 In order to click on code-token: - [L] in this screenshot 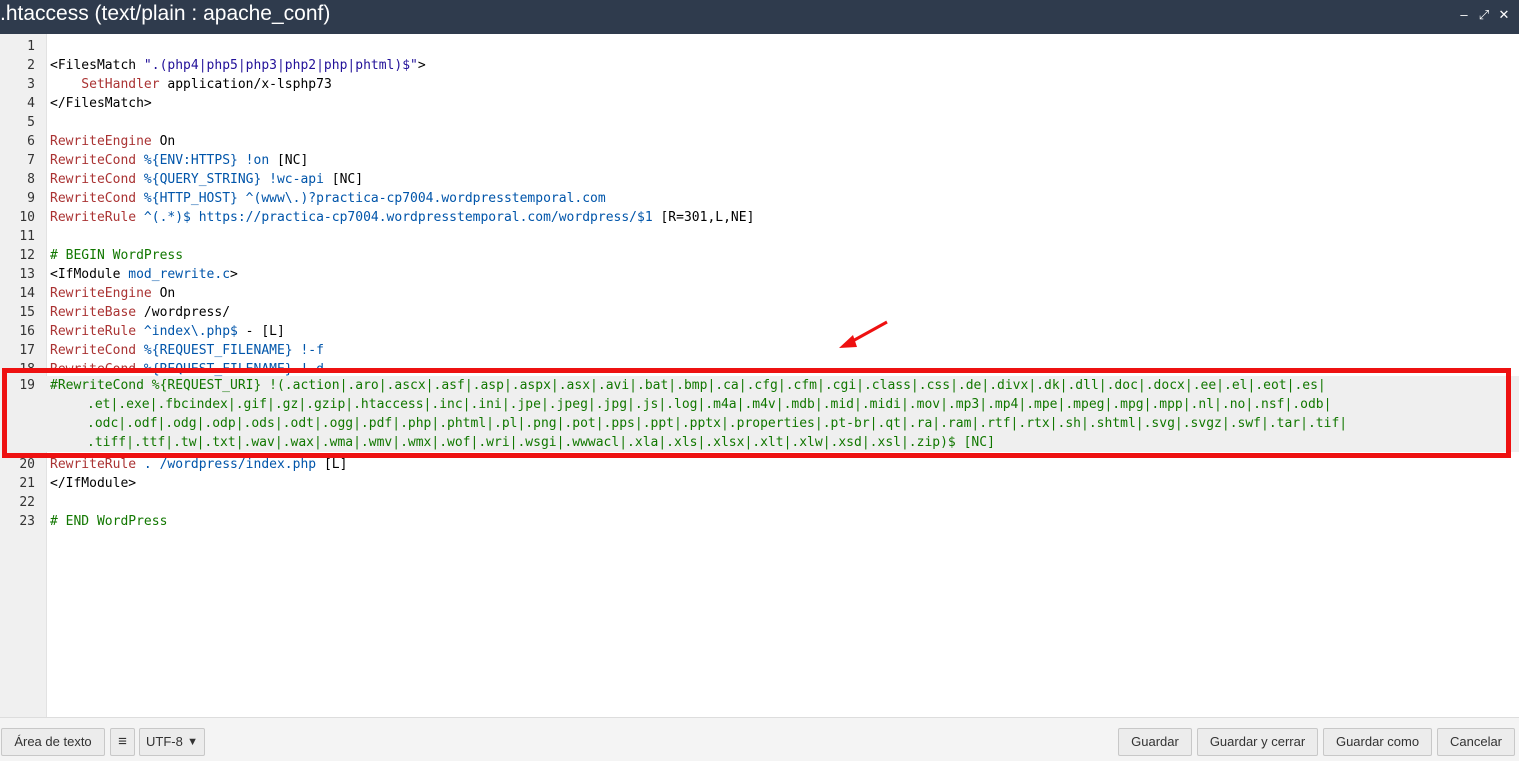, I will do `click(261, 331)`.